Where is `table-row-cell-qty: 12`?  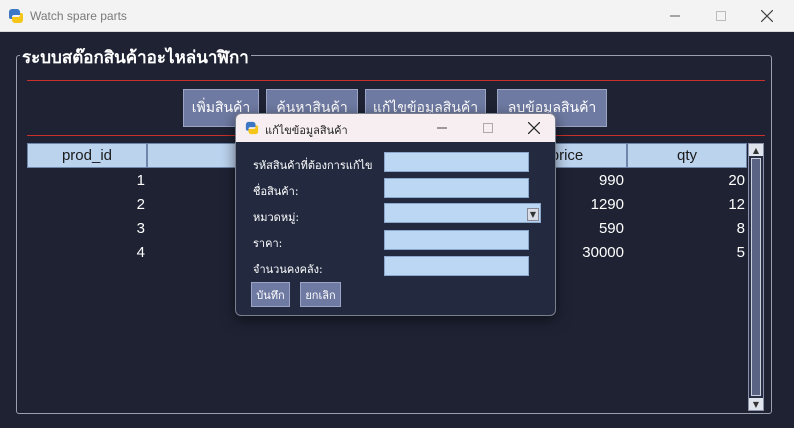
table-row-cell-qty: 12 is located at coordinates (736, 204).